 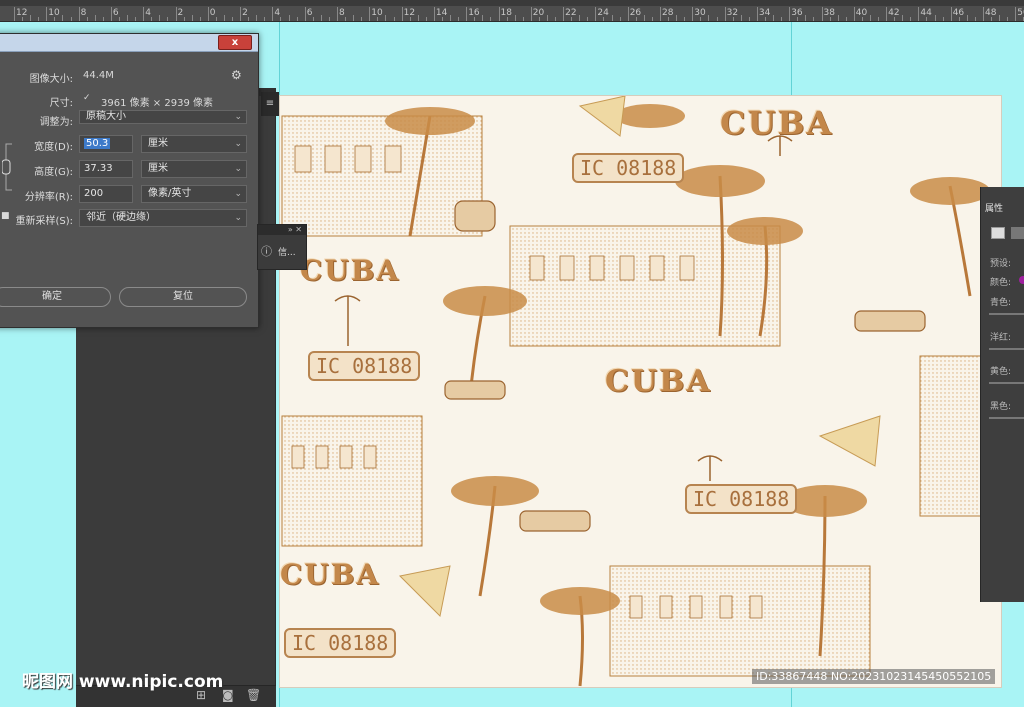 I want to click on reset-button: 复位, so click(x=183, y=297).